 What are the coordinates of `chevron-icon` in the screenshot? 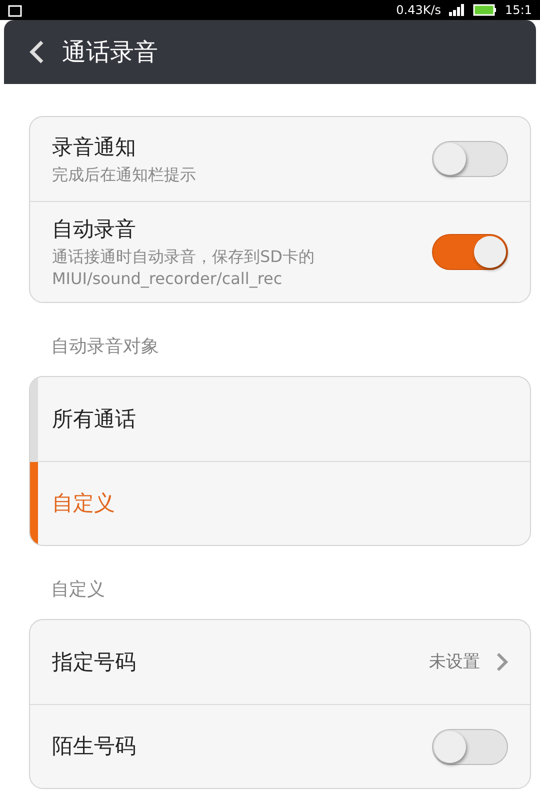 It's located at (502, 662).